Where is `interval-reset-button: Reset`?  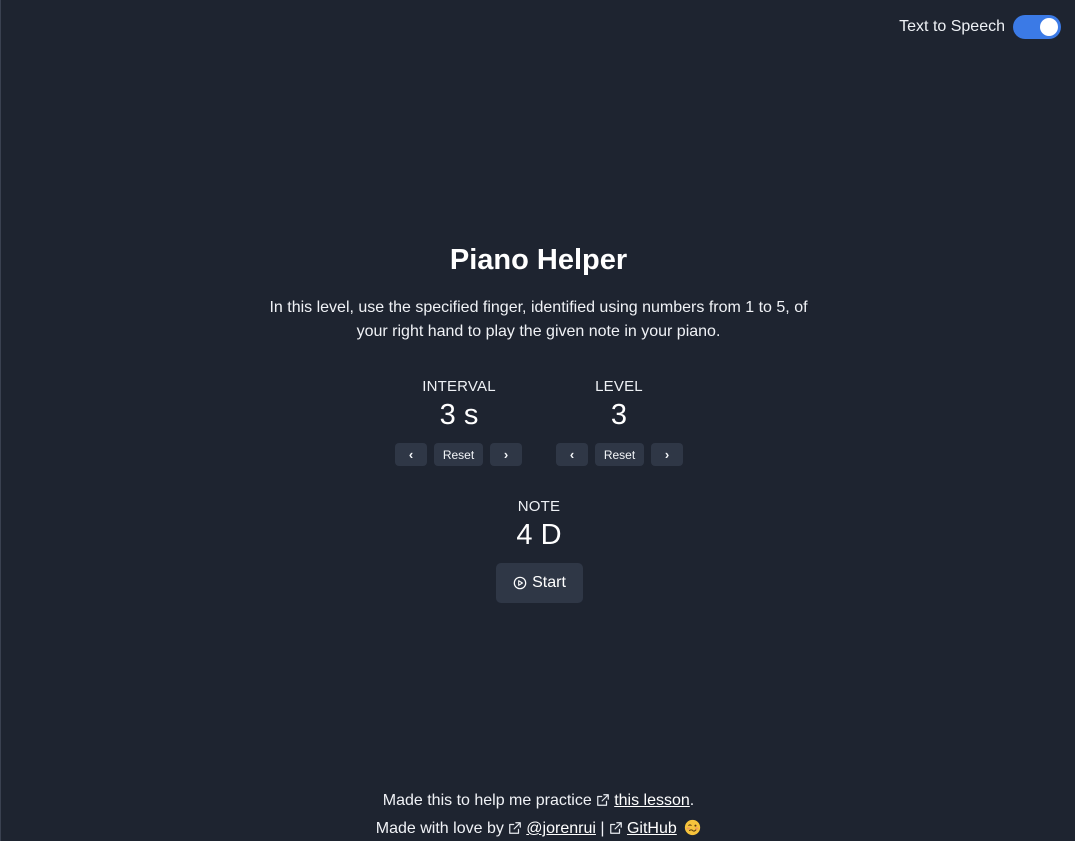 interval-reset-button: Reset is located at coordinates (458, 454).